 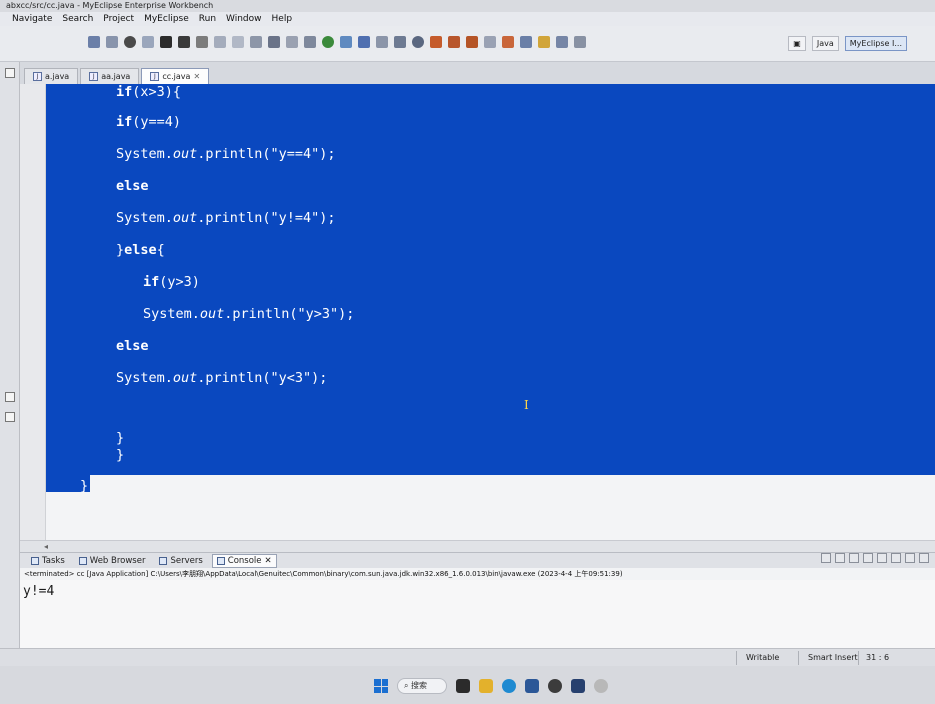 What do you see at coordinates (292, 42) in the screenshot?
I see `explorer-icon` at bounding box center [292, 42].